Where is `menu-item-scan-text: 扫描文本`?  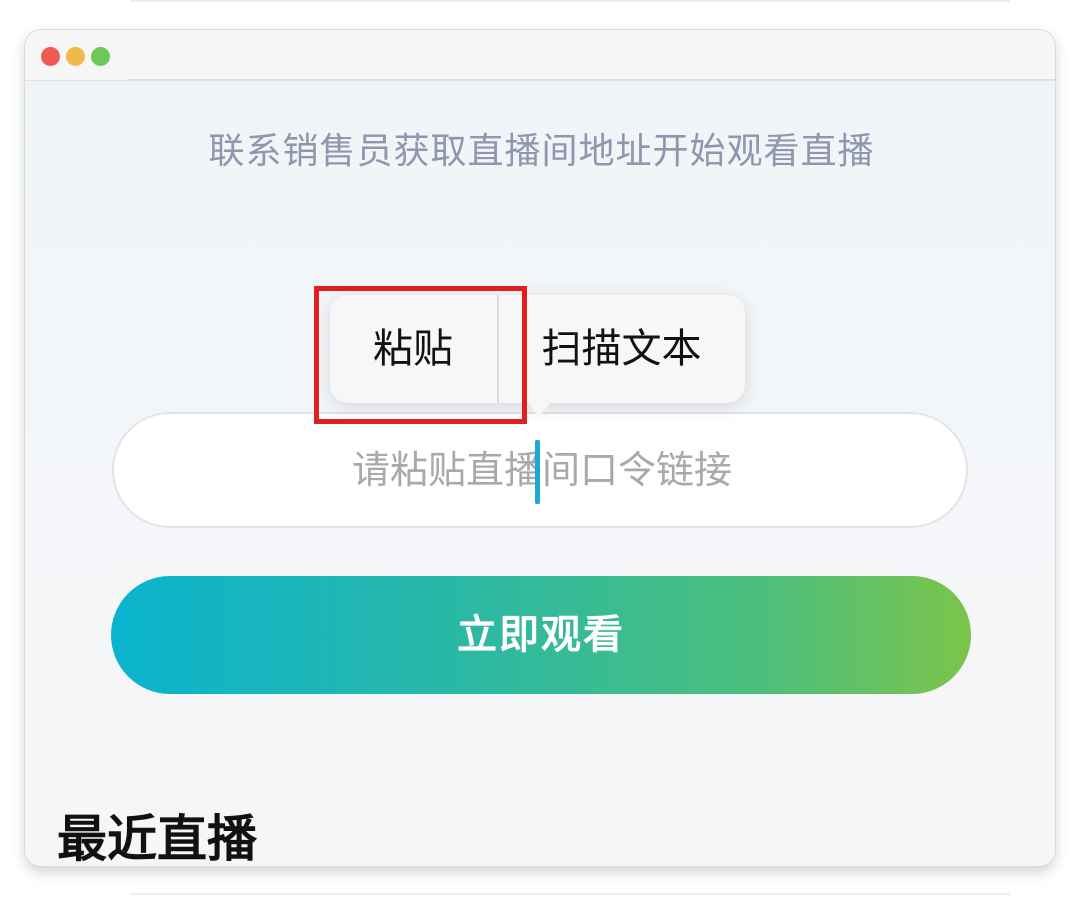
menu-item-scan-text: 扫描文本 is located at coordinates (621, 349).